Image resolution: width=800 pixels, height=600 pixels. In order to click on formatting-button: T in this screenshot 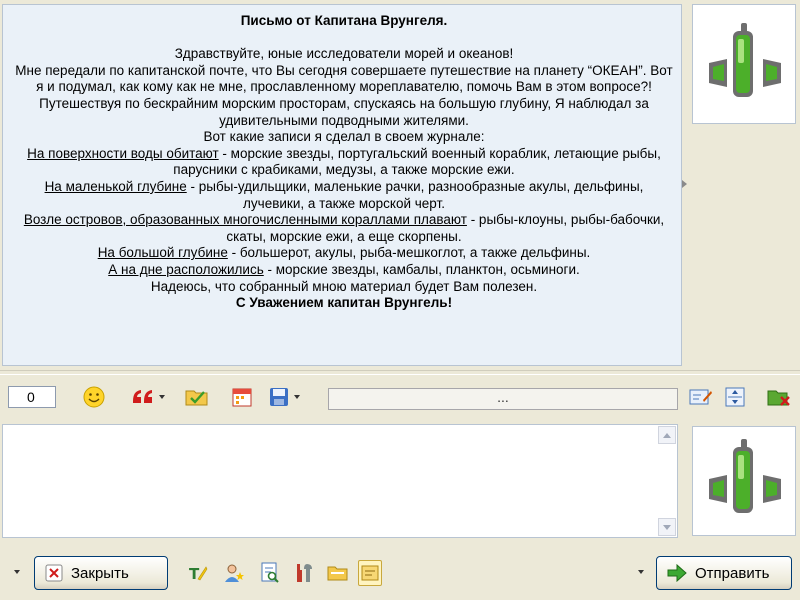, I will do `click(198, 573)`.